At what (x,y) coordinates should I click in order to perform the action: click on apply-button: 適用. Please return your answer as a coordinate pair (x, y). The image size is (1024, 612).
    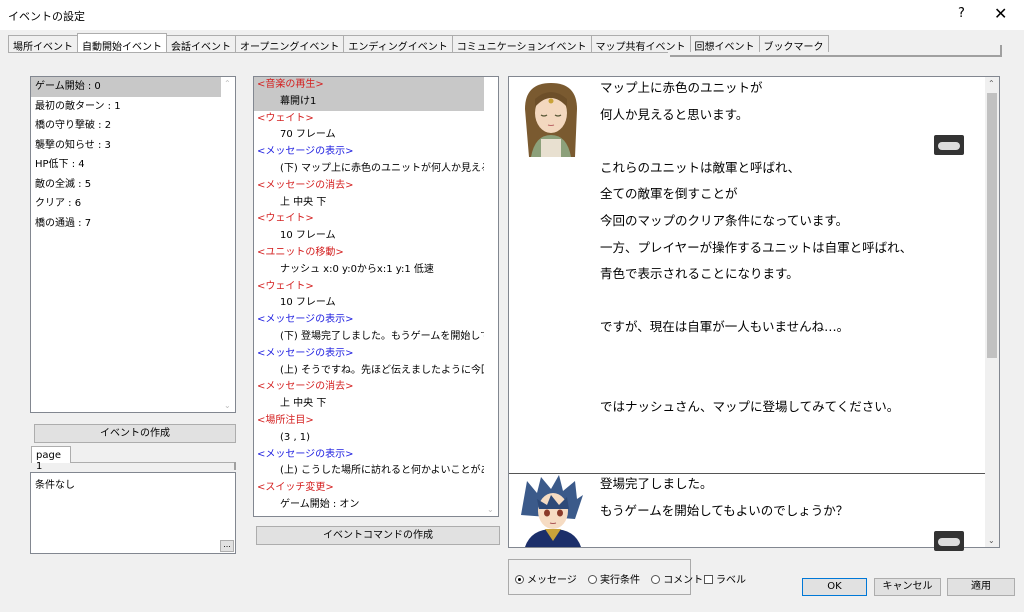
    Looking at the image, I should click on (981, 587).